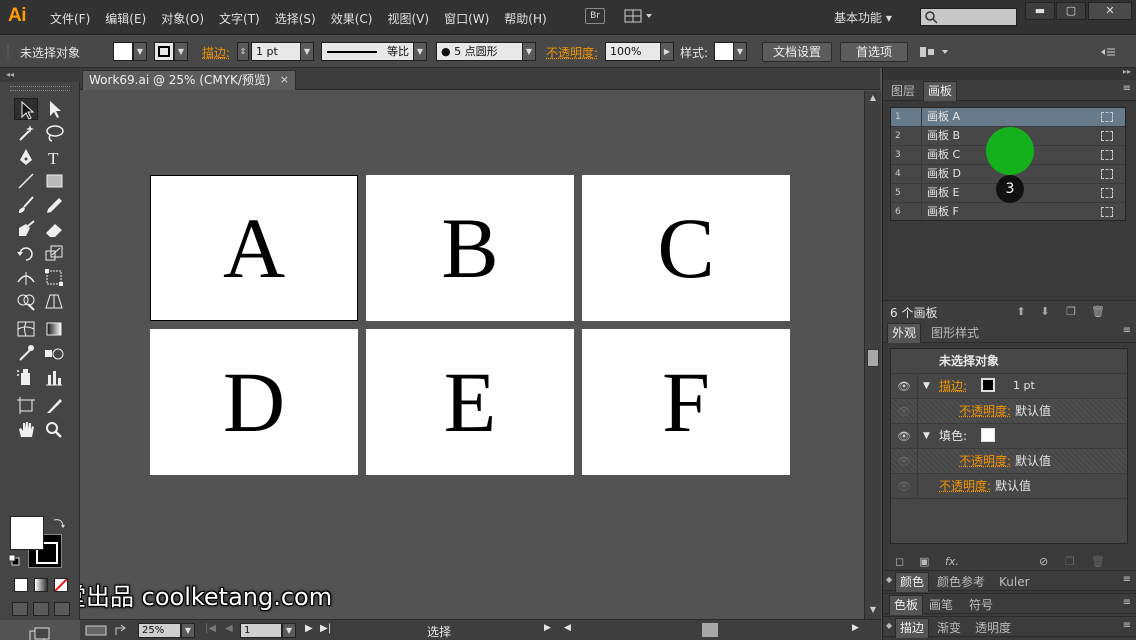 The width and height of the screenshot is (1136, 640). What do you see at coordinates (229, 628) in the screenshot?
I see `previous-artboard-button: ◀` at bounding box center [229, 628].